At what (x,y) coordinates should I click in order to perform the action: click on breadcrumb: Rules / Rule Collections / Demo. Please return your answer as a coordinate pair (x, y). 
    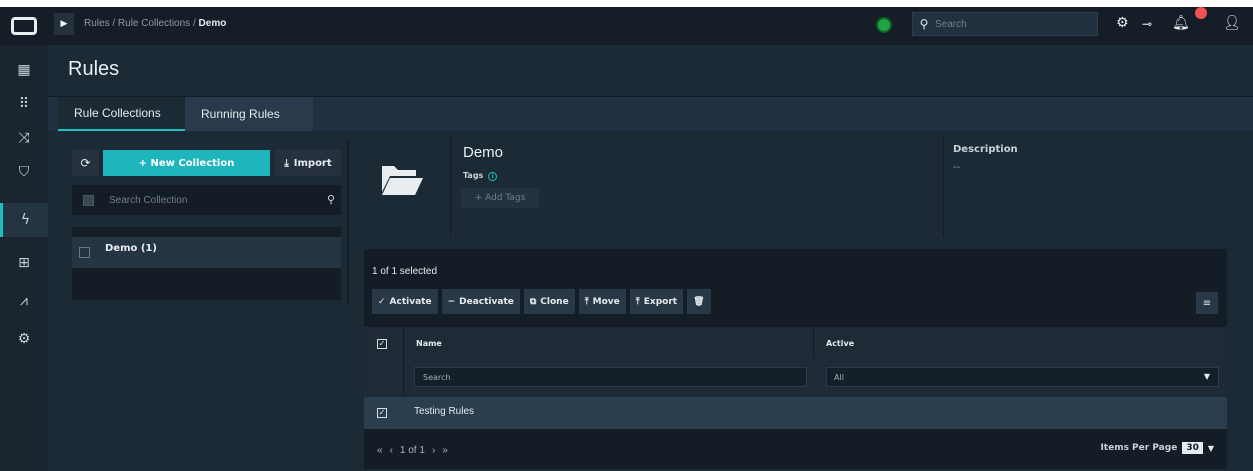
    Looking at the image, I should click on (155, 23).